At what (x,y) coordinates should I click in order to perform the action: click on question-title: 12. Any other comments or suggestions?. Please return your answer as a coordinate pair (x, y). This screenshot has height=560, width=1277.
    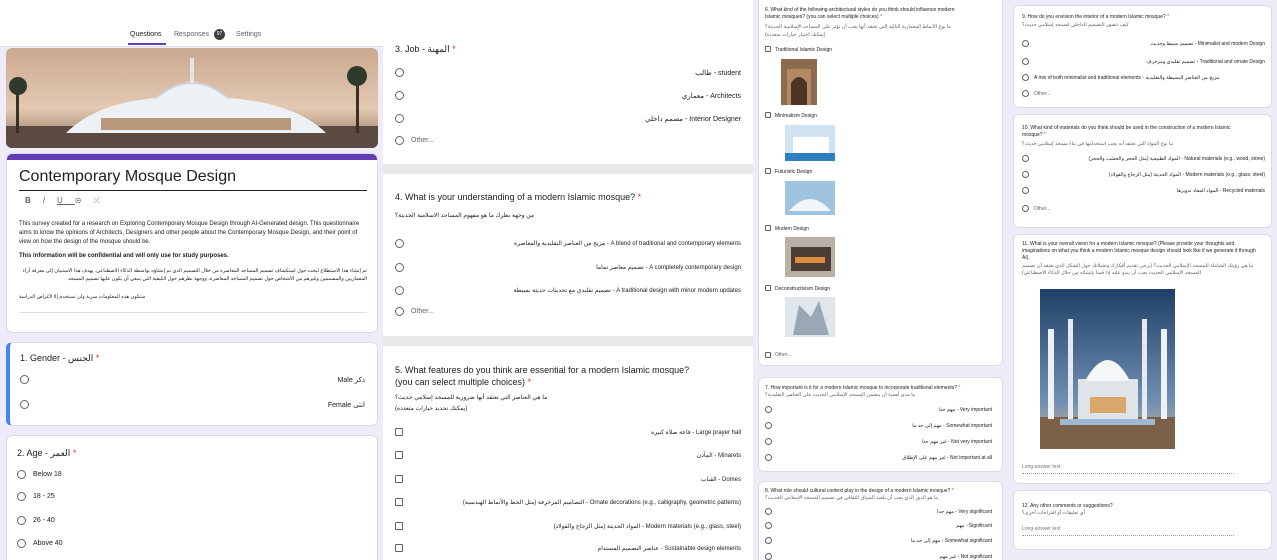
    Looking at the image, I should click on (1067, 506).